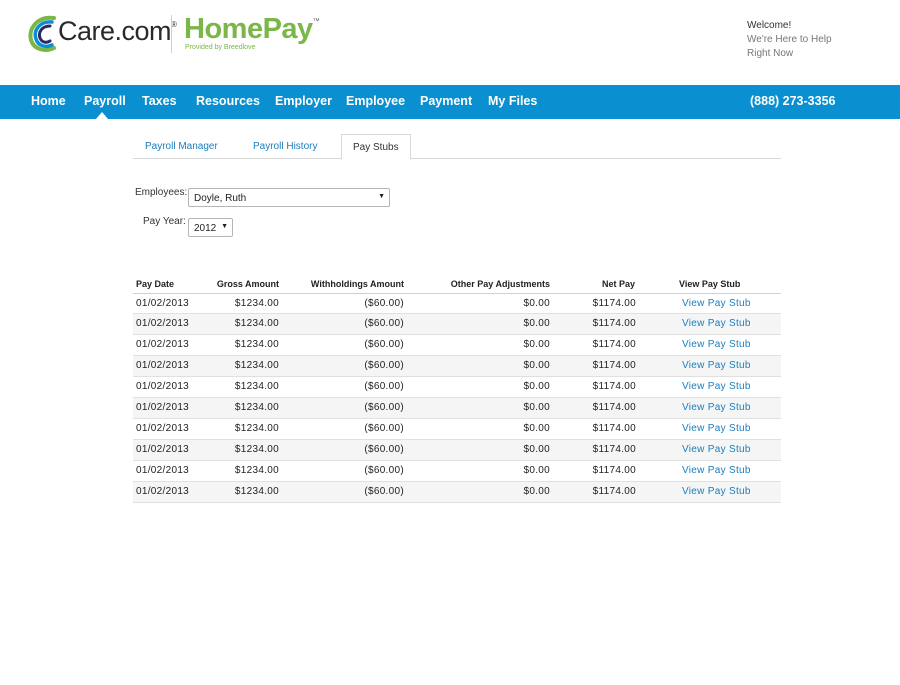 The height and width of the screenshot is (685, 900). I want to click on nav-payroll: Payroll, so click(105, 101).